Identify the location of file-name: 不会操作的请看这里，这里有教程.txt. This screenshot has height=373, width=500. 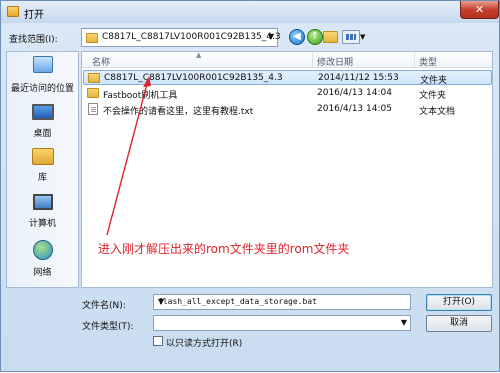
(178, 112).